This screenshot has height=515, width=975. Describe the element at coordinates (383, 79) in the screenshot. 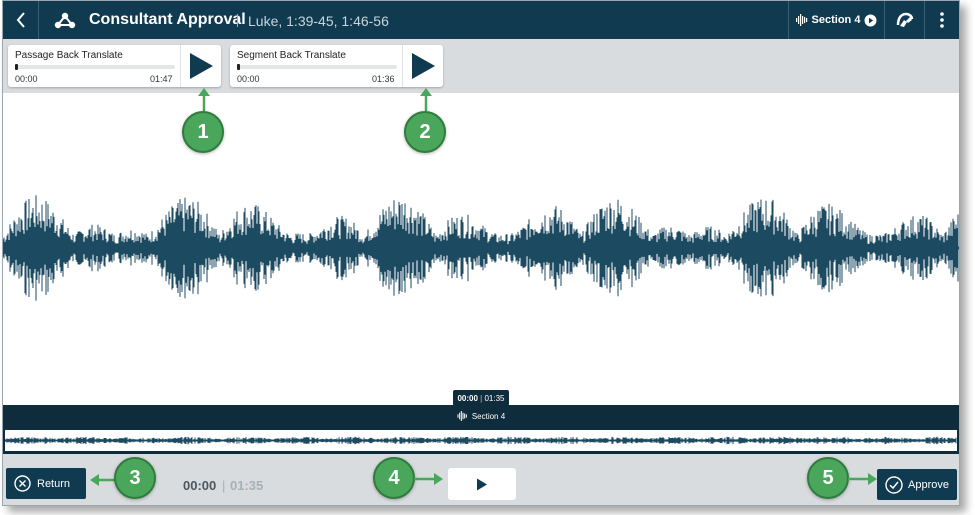

I see `end-time: 01:36` at that location.